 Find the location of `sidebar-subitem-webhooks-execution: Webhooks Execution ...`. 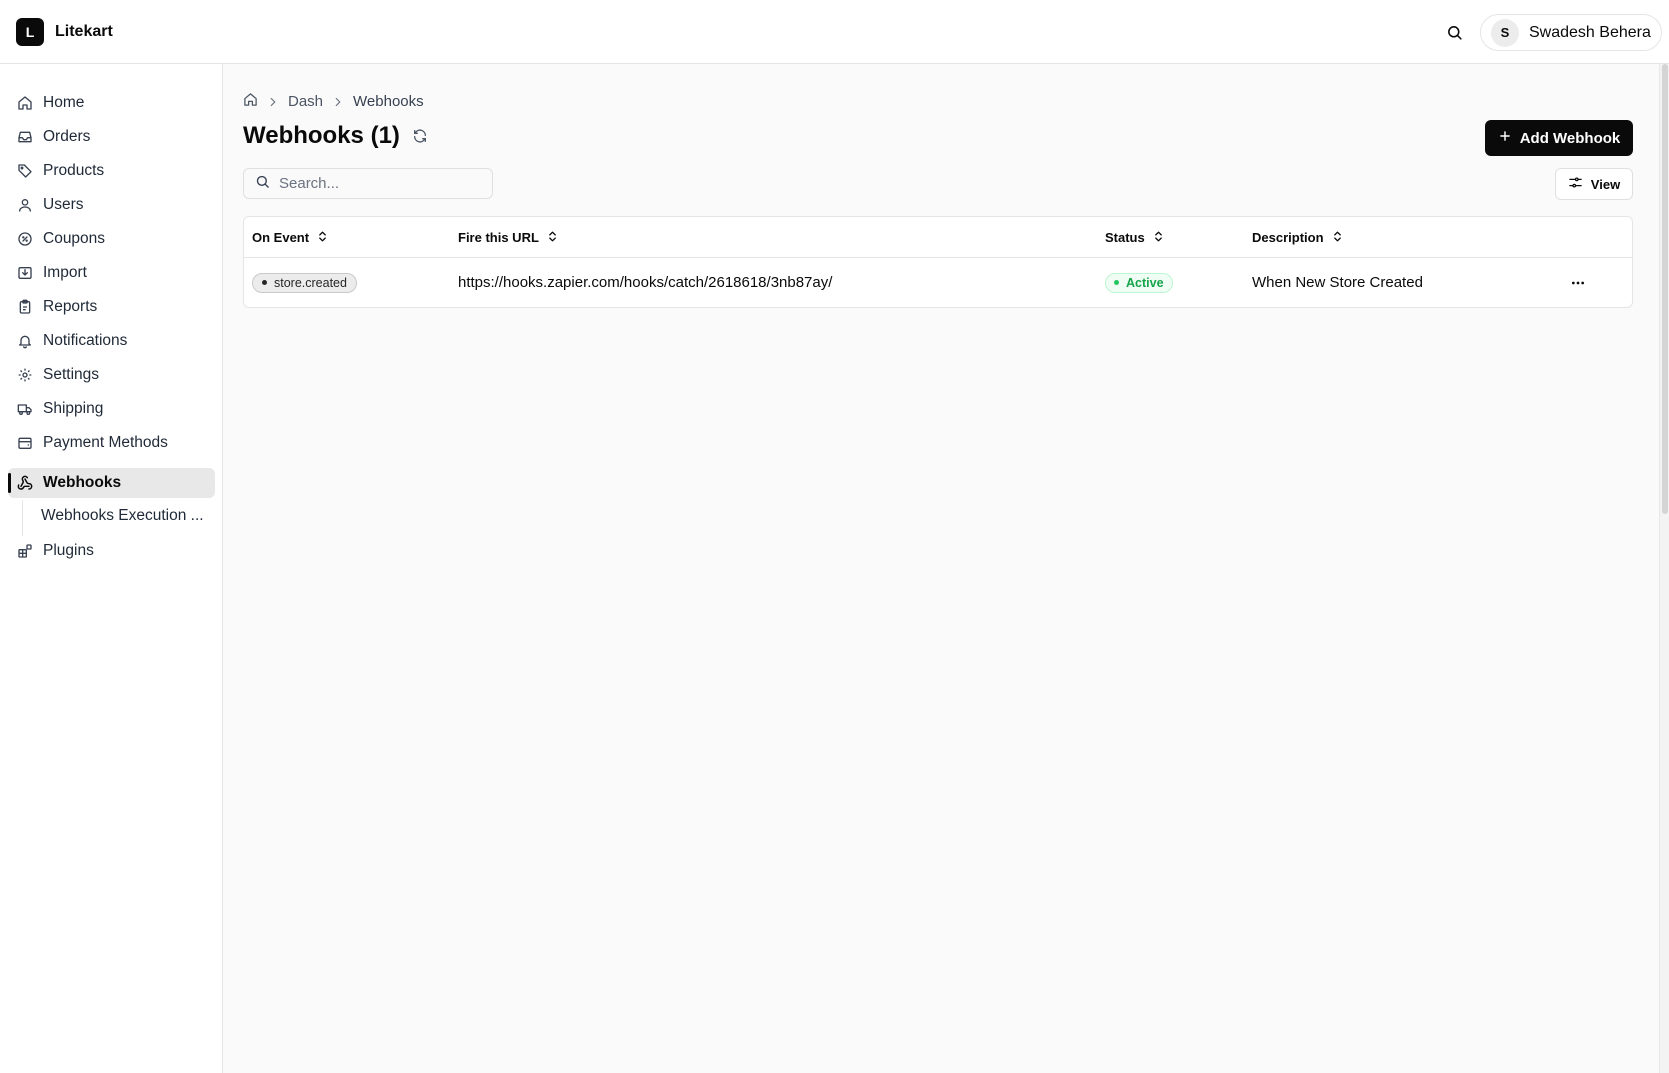

sidebar-subitem-webhooks-execution: Webhooks Execution ... is located at coordinates (121, 516).